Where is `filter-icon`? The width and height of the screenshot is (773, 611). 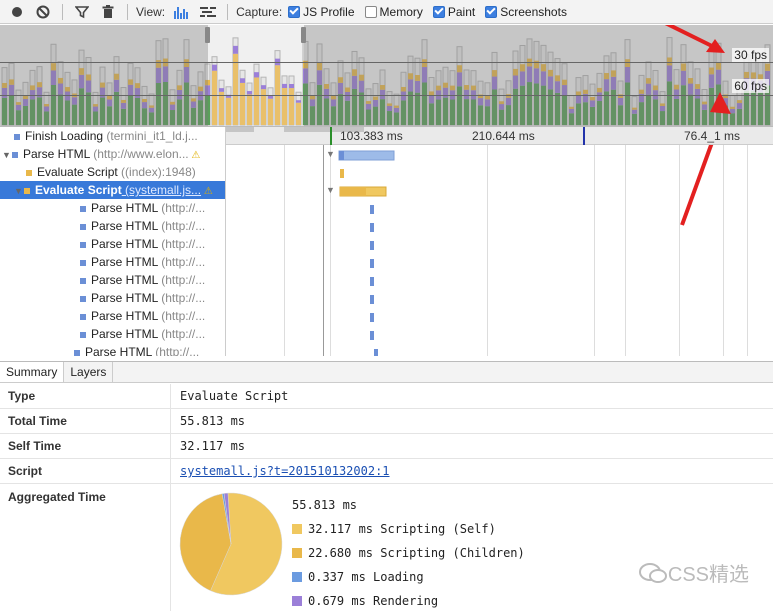 filter-icon is located at coordinates (82, 11).